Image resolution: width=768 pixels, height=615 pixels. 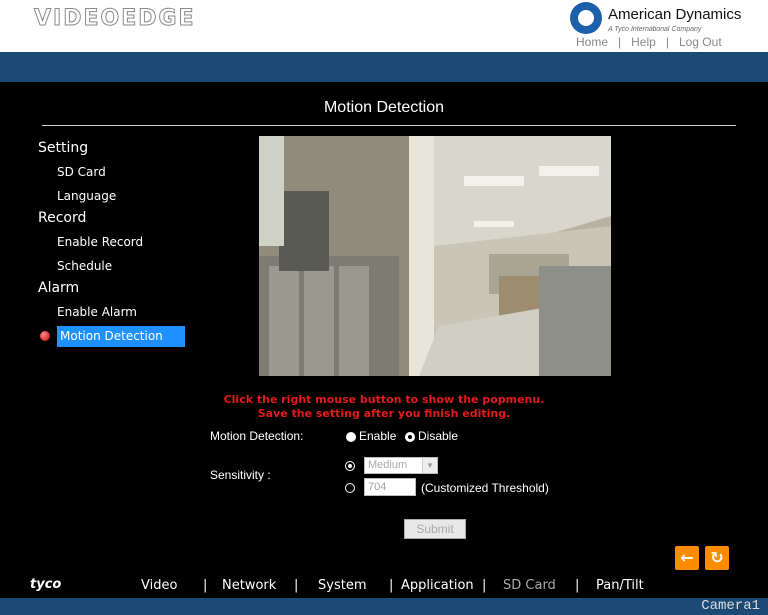 What do you see at coordinates (730, 606) in the screenshot?
I see `camera-label: Camera1` at bounding box center [730, 606].